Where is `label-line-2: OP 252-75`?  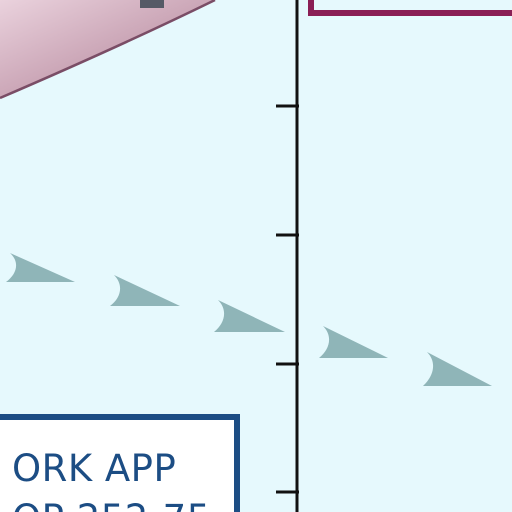 label-line-2: OP 252-75 is located at coordinates (111, 506).